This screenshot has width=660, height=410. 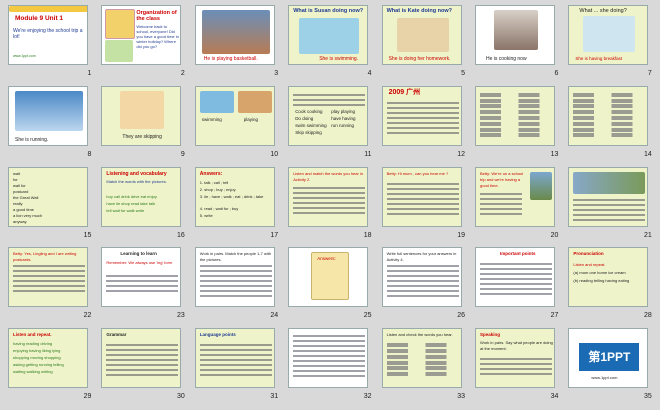 What do you see at coordinates (588, 254) in the screenshot?
I see `slide-28-title: Pronunciation` at bounding box center [588, 254].